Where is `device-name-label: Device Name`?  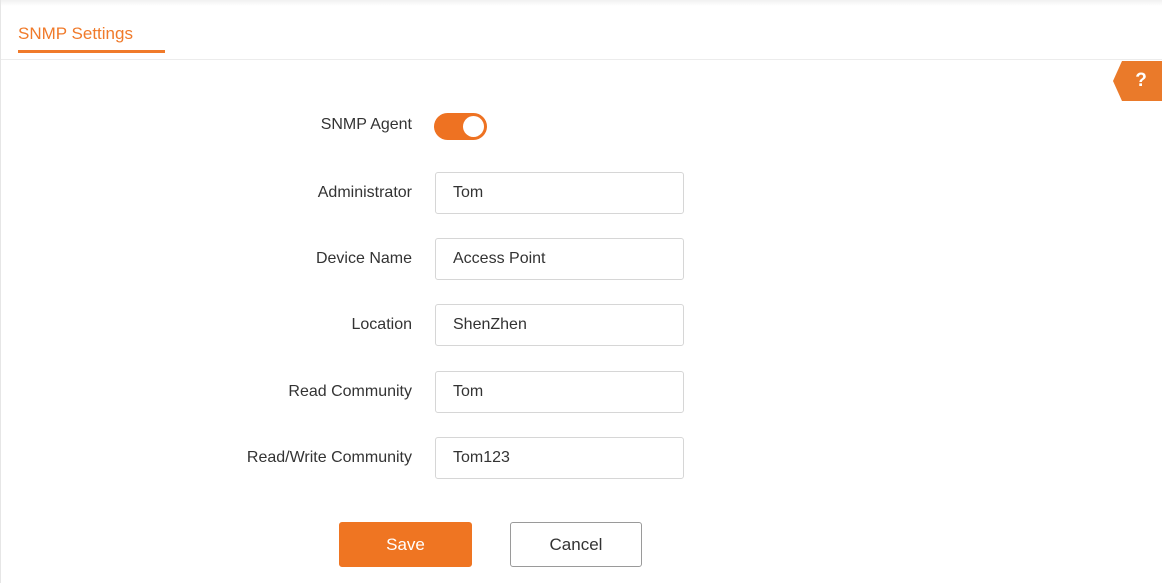
device-name-label: Device Name is located at coordinates (363, 258).